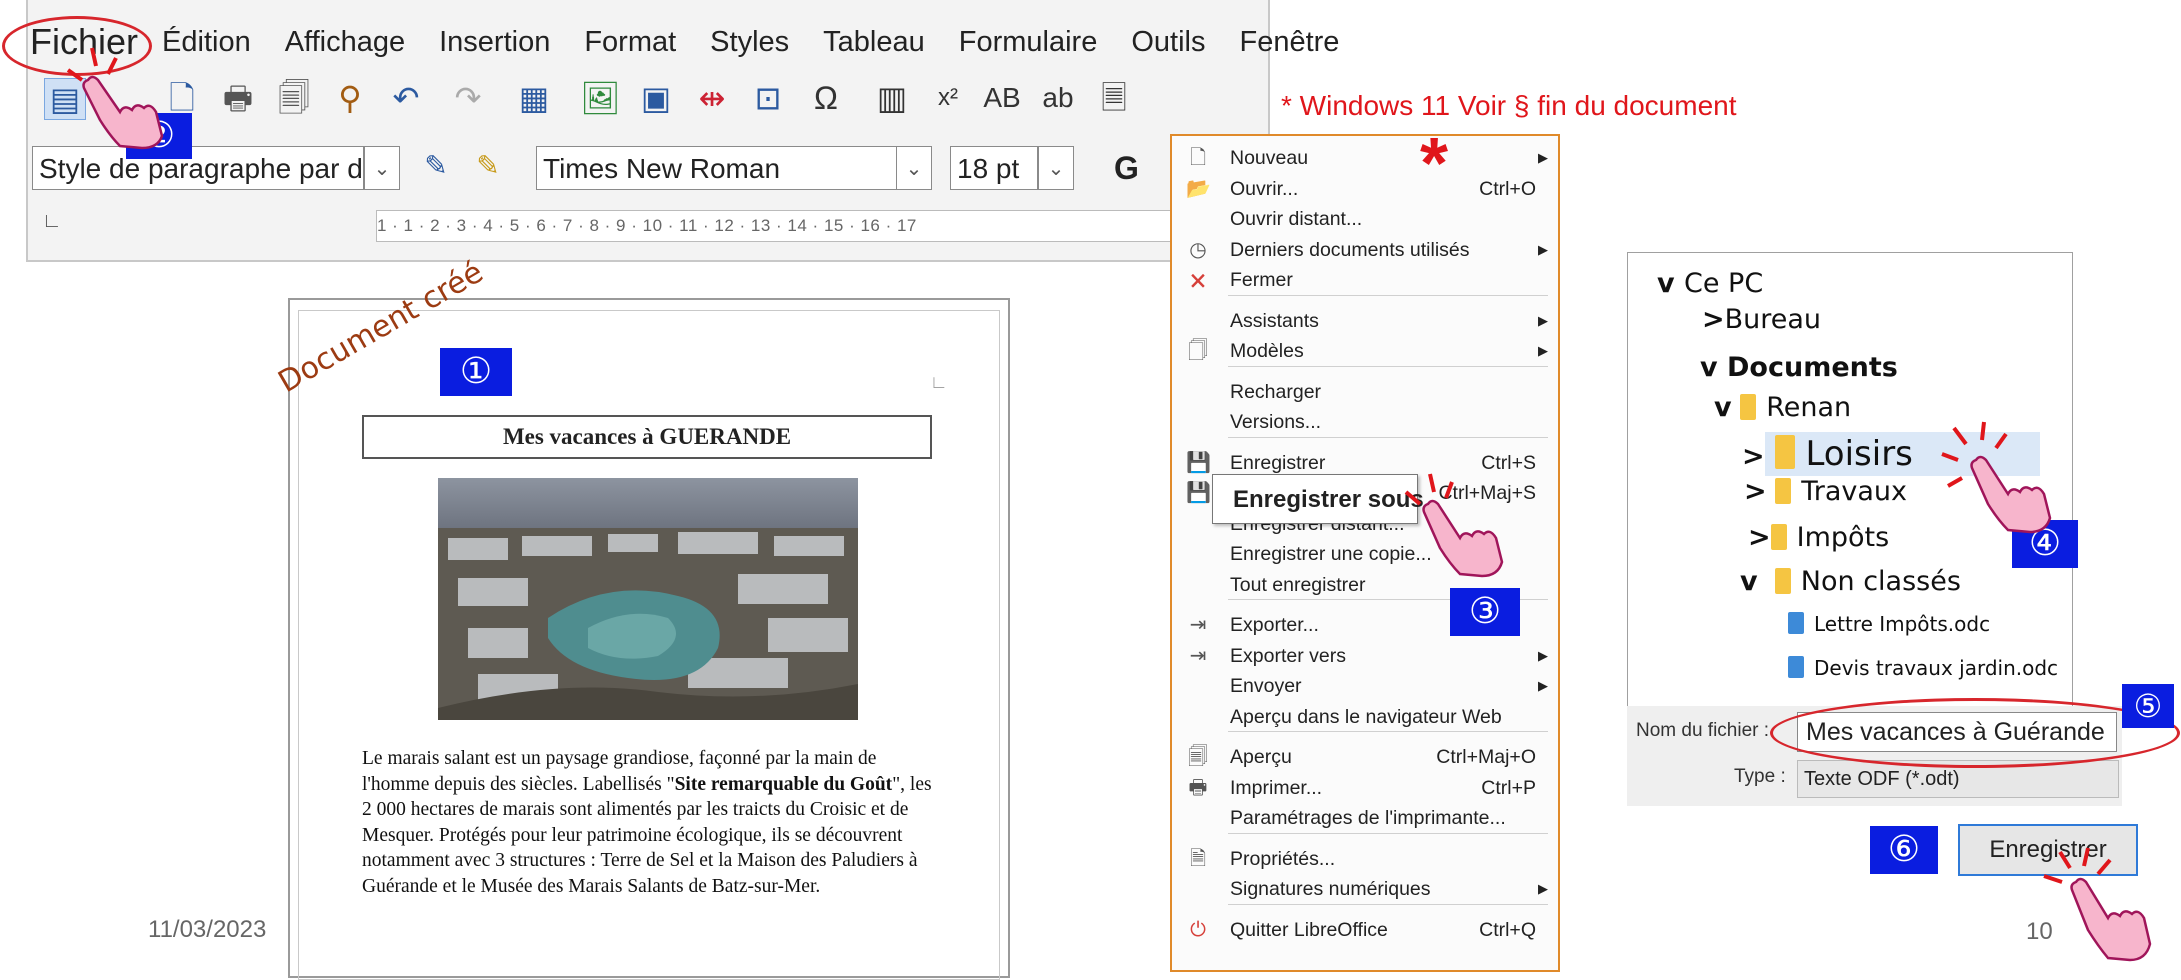  Describe the element at coordinates (1796, 623) in the screenshot. I see `document-icon` at that location.